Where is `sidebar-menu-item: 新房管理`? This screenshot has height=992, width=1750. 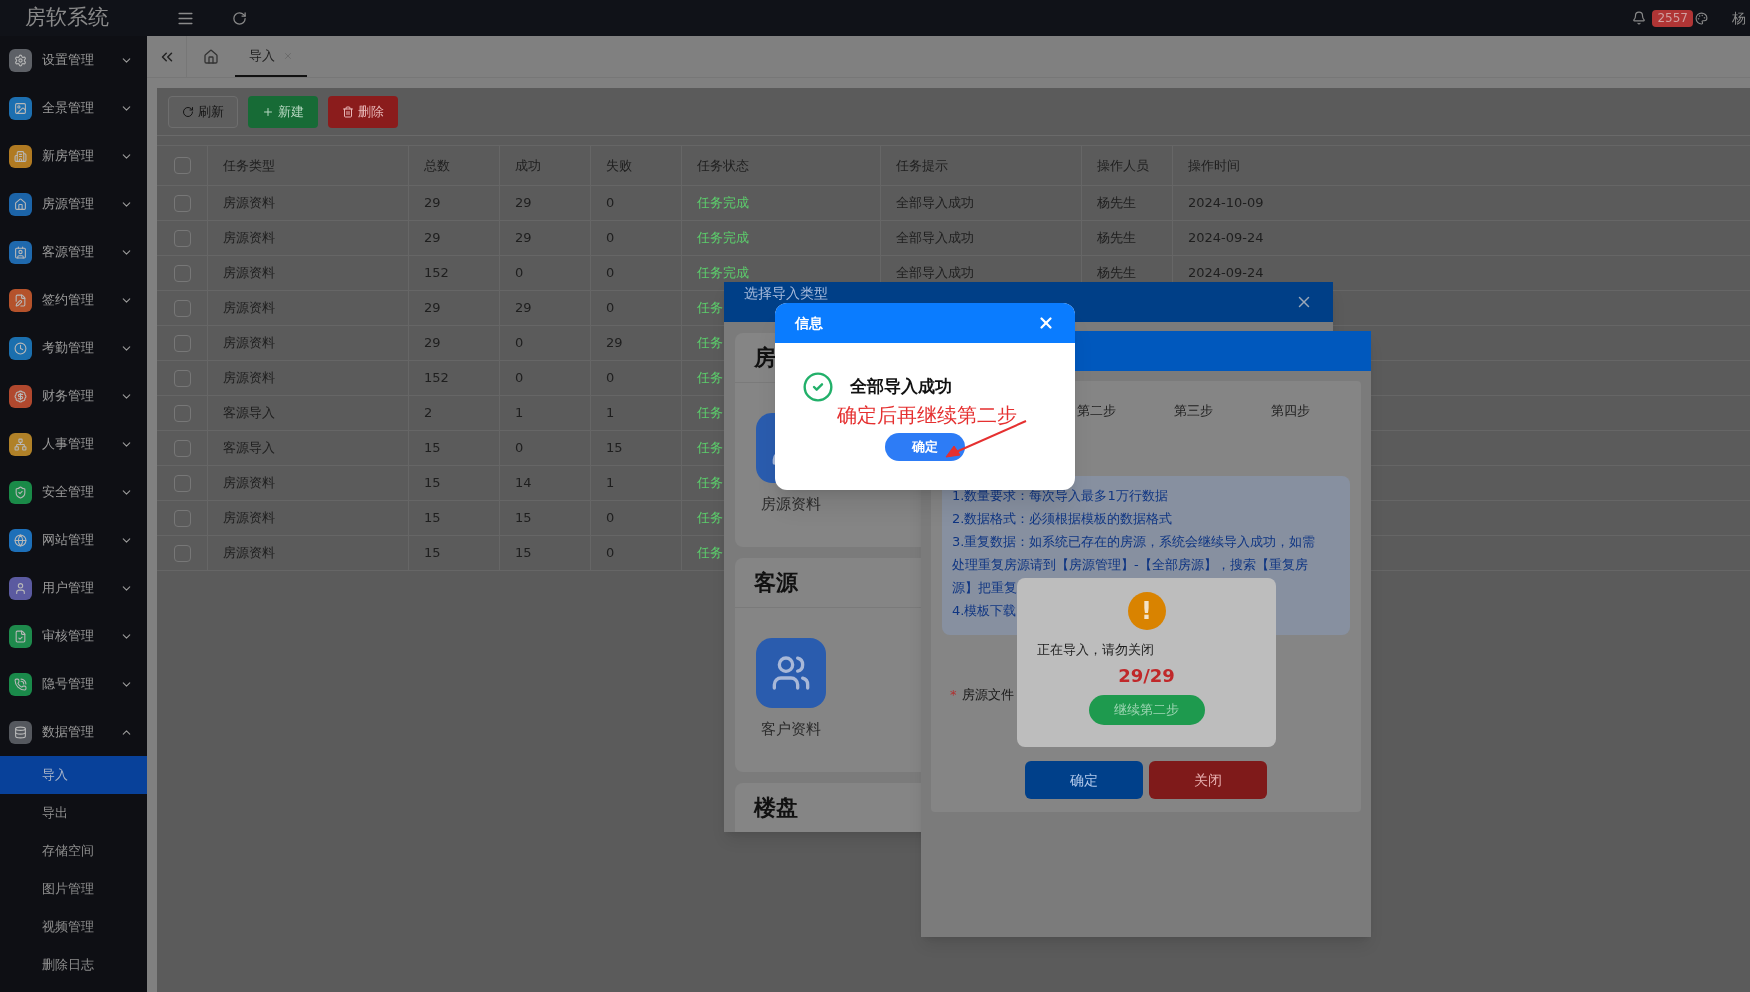 sidebar-menu-item: 新房管理 is located at coordinates (73, 156).